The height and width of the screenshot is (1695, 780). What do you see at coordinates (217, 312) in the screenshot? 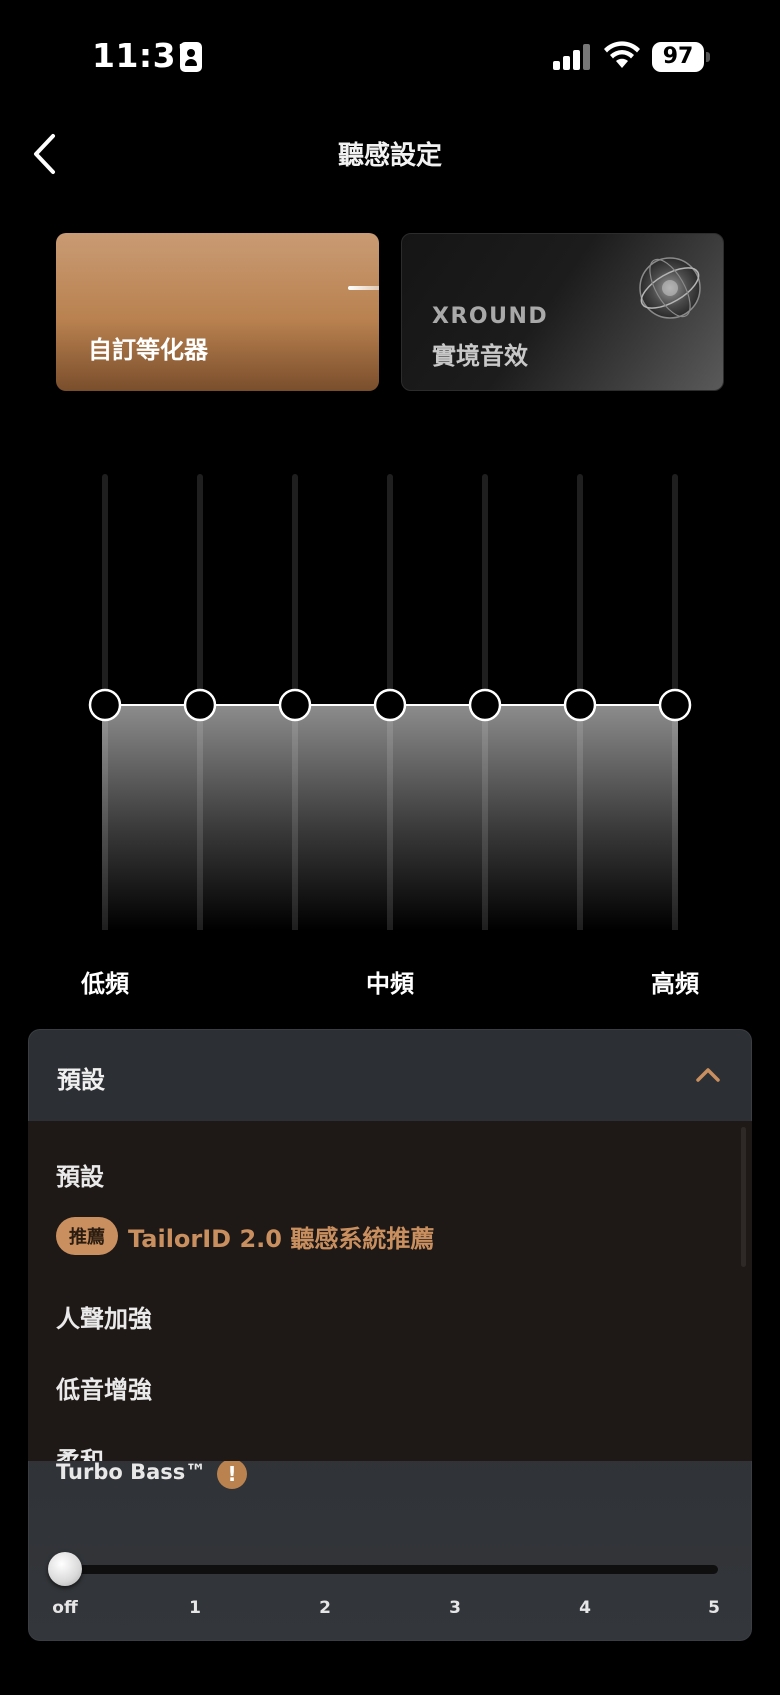
I see `custom-eq-card: 自訂等化器` at bounding box center [217, 312].